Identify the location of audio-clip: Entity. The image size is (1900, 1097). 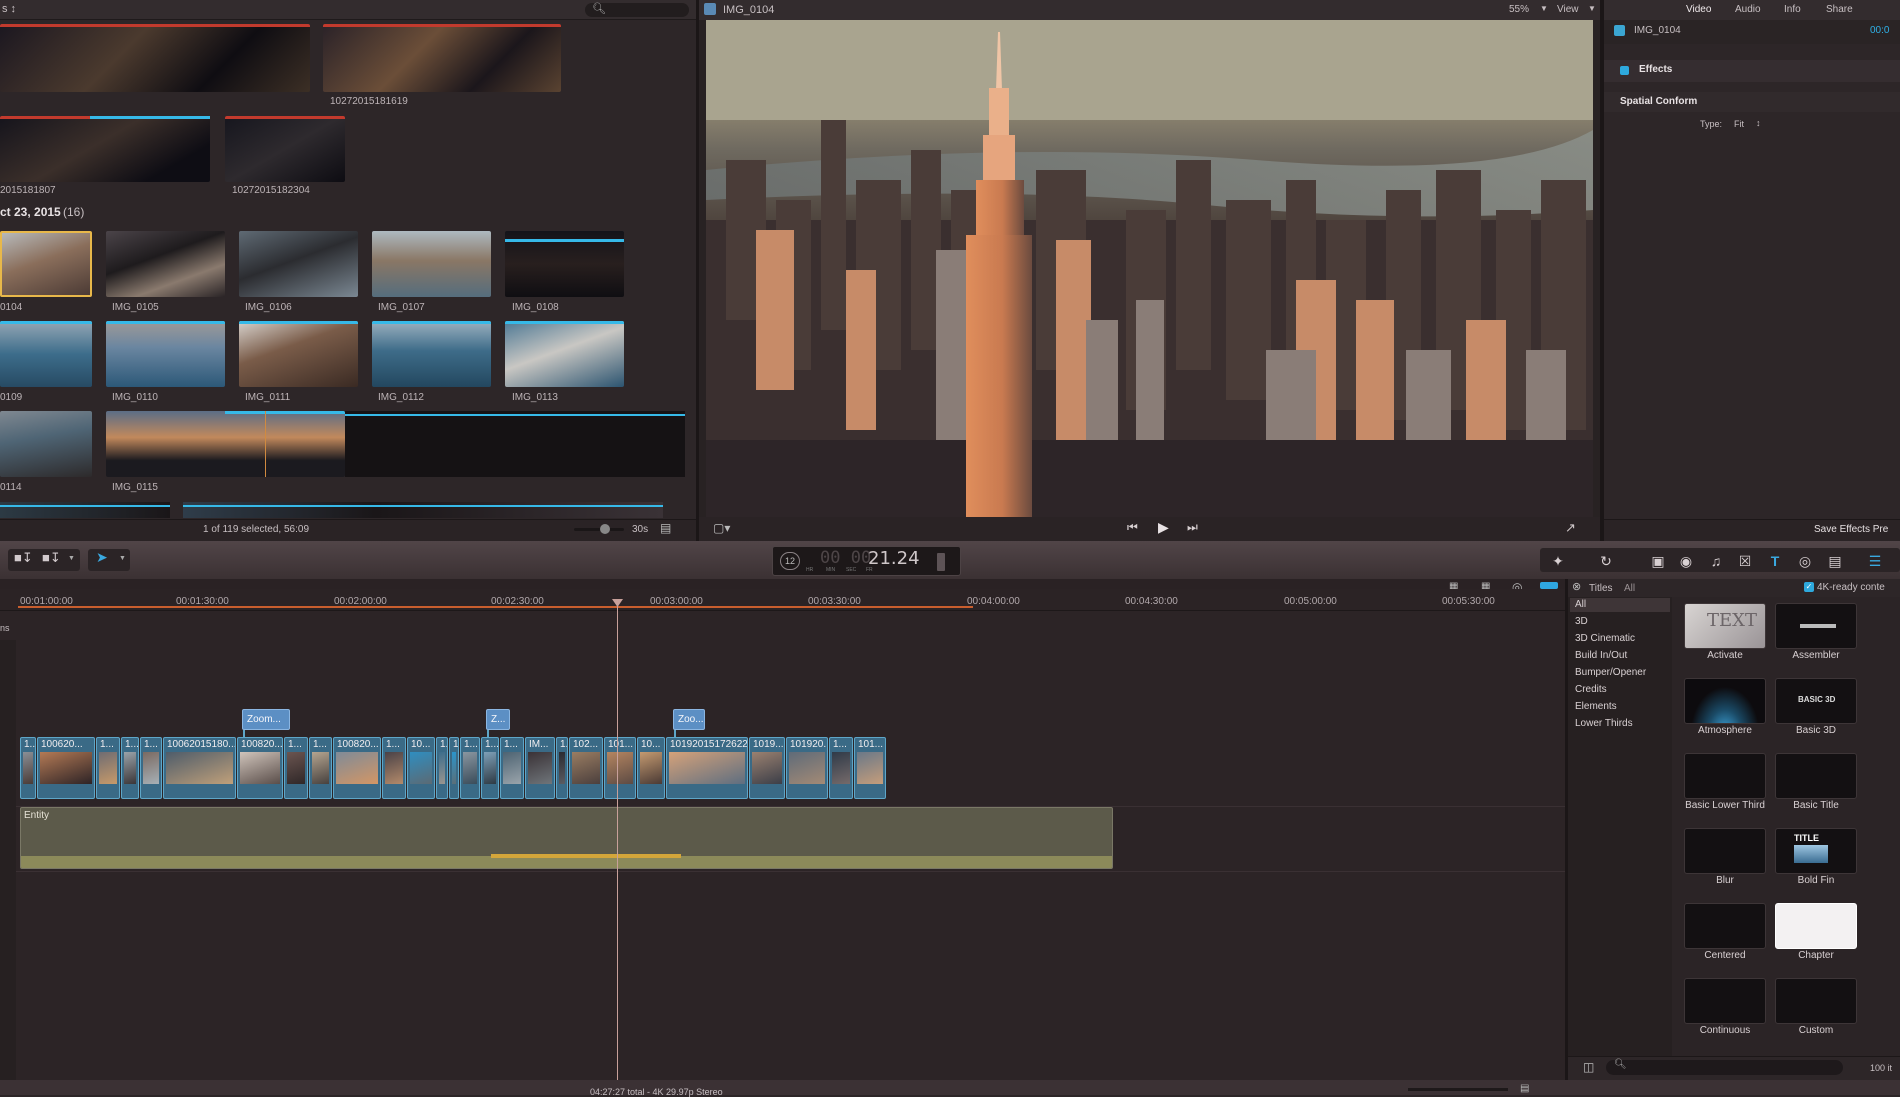
(566, 838).